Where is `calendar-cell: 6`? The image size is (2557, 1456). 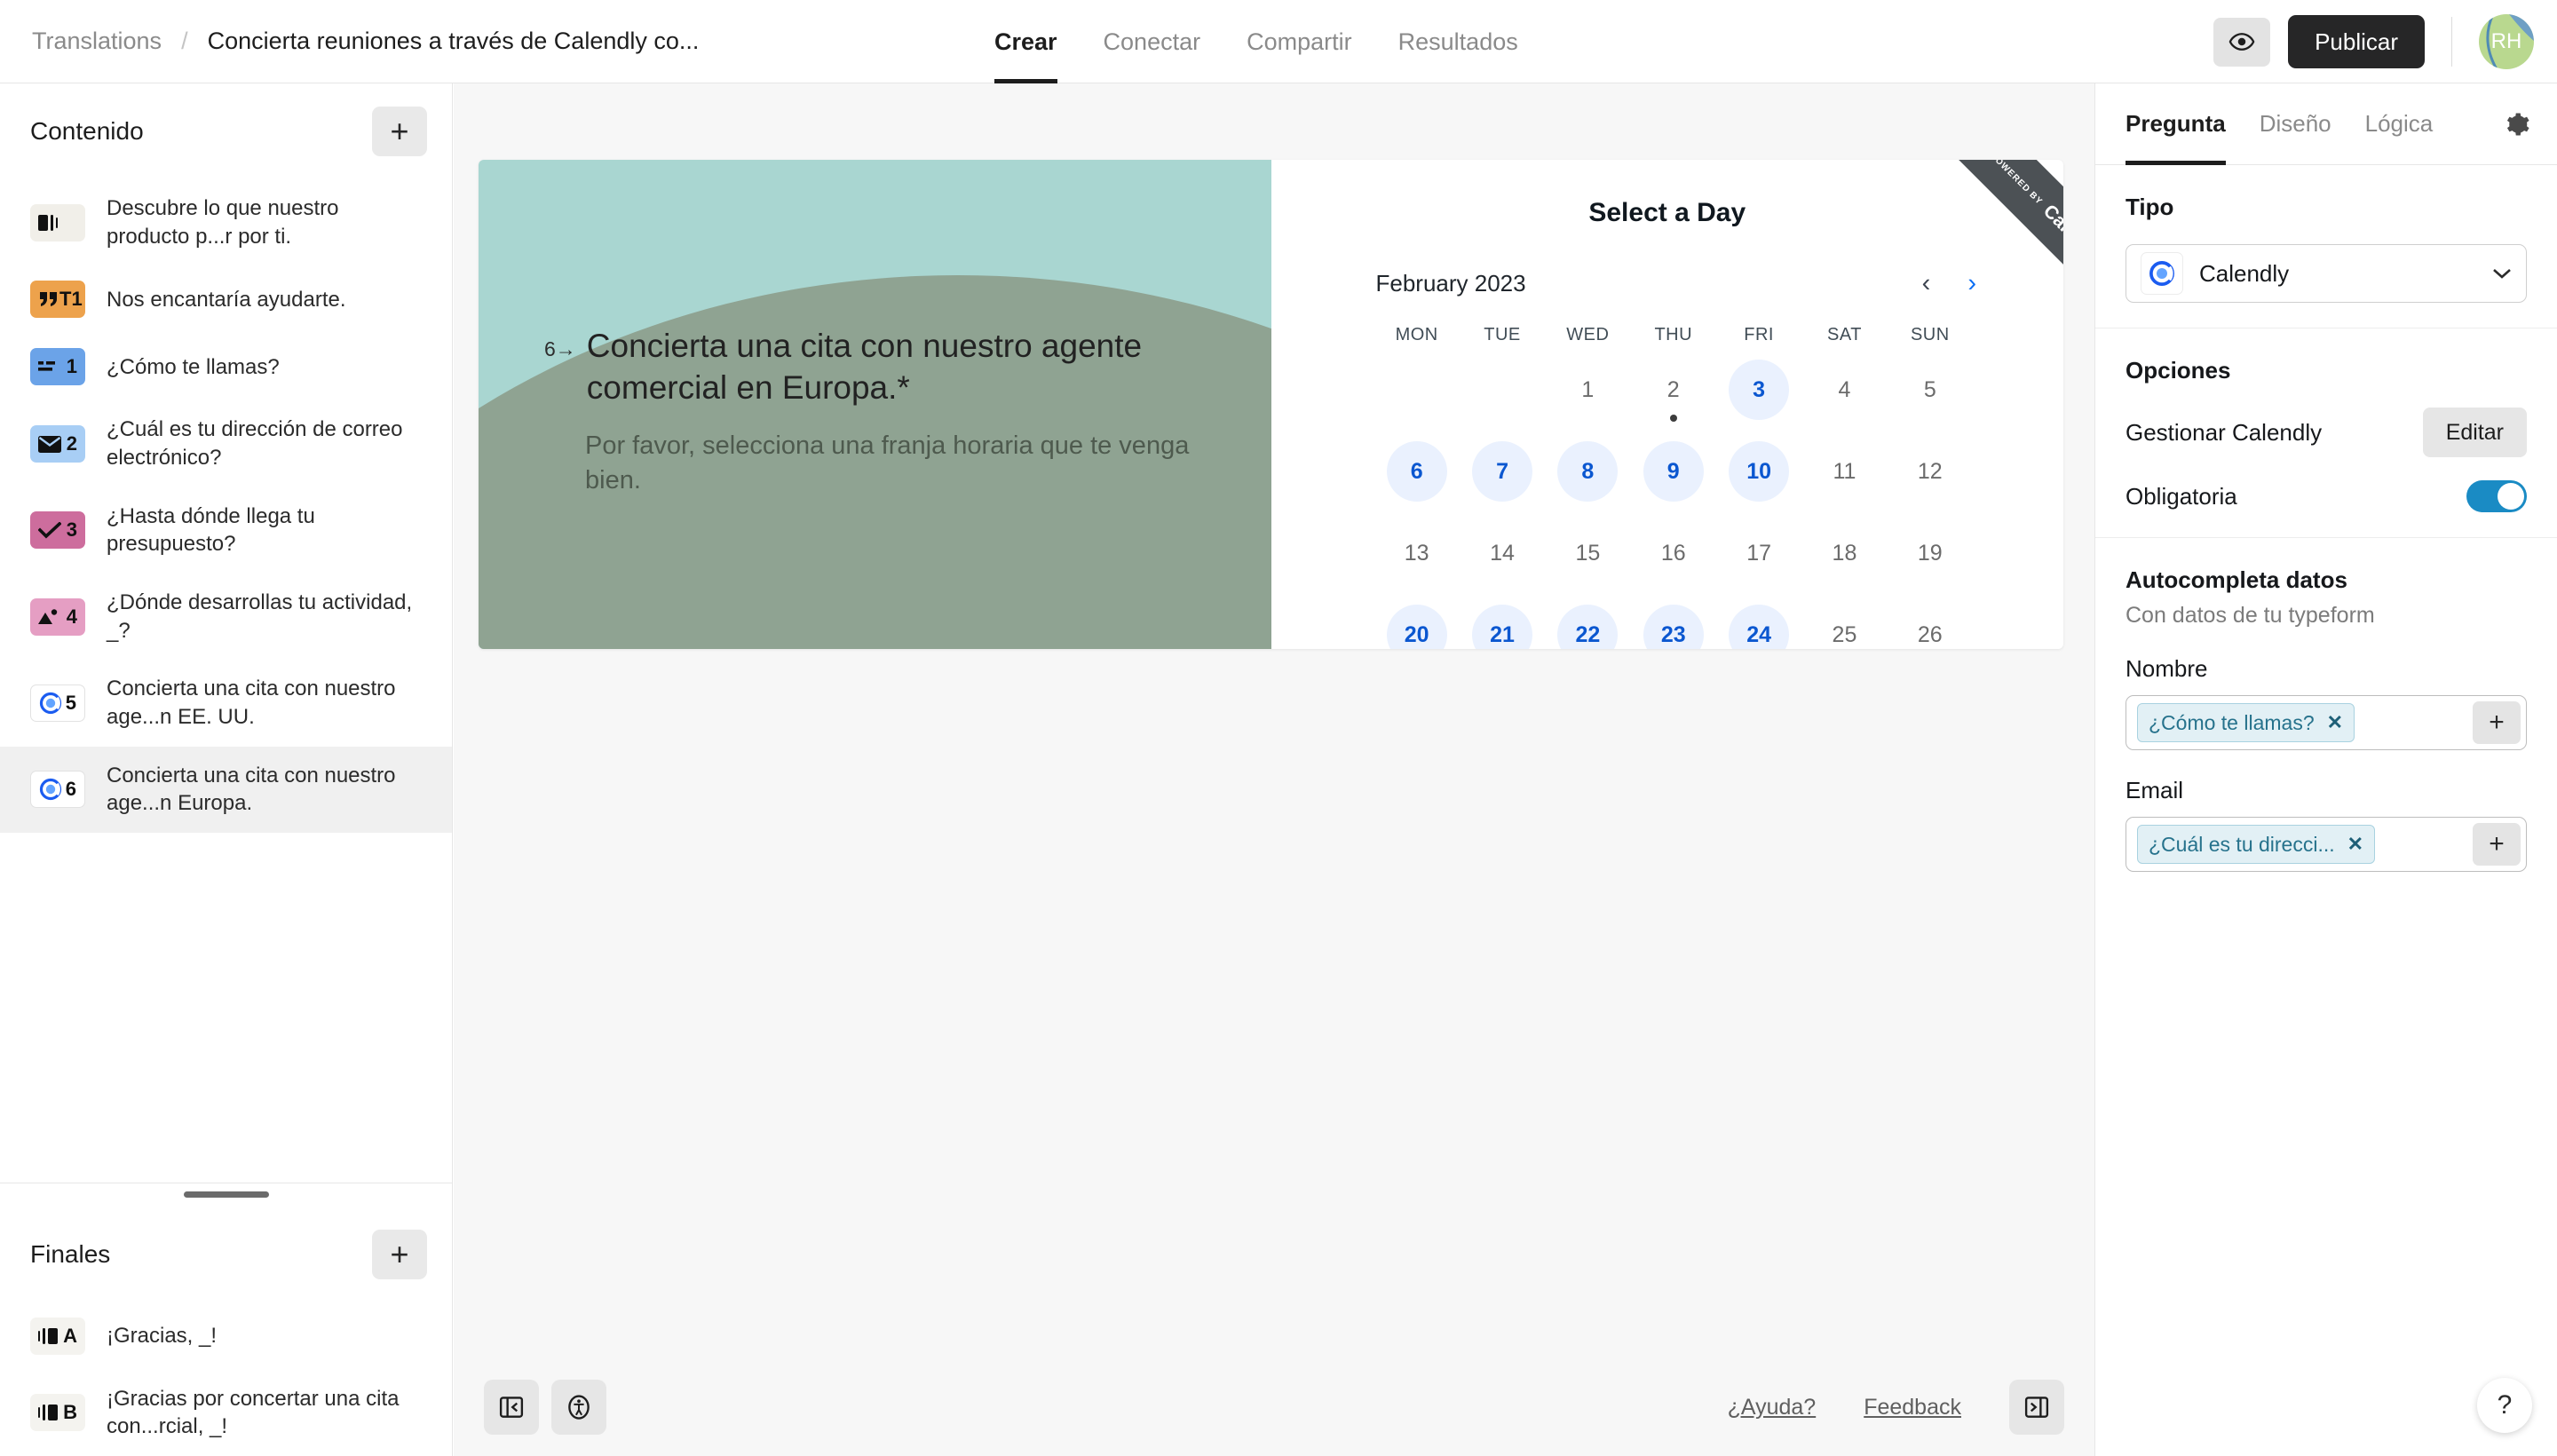 calendar-cell: 6 is located at coordinates (1417, 471).